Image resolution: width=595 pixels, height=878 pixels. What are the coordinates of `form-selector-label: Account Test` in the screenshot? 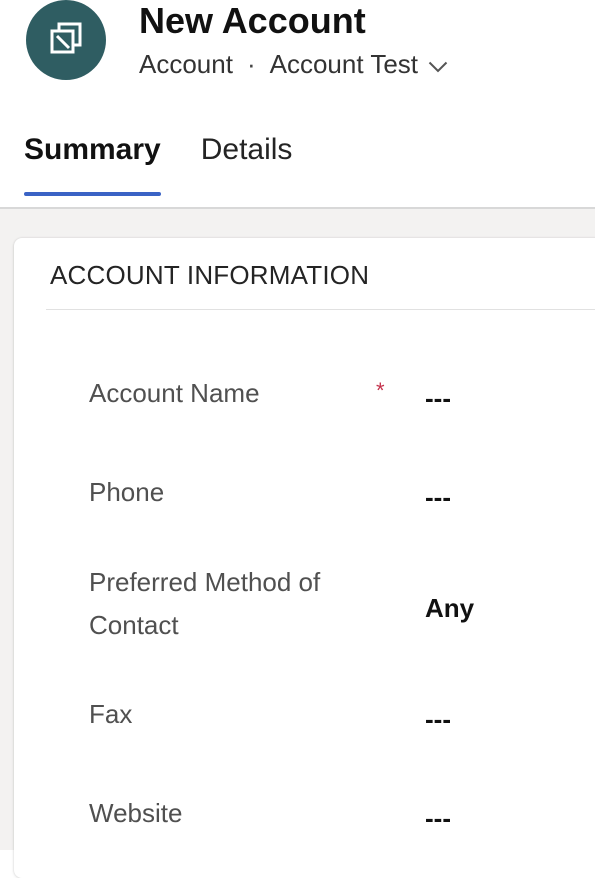 It's located at (344, 64).